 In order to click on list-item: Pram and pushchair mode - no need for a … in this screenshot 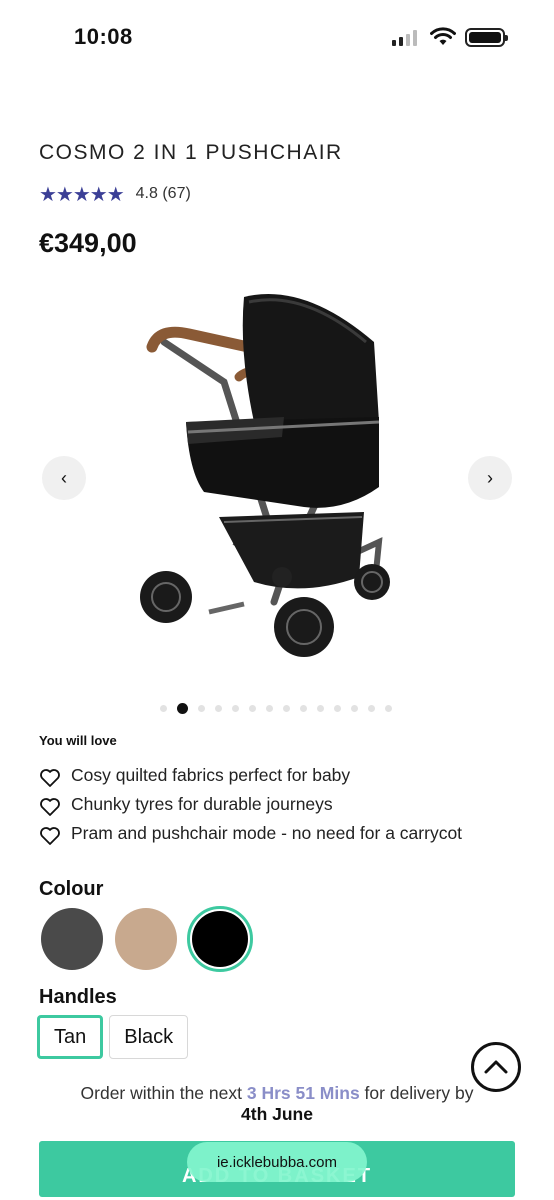, I will do `click(269, 835)`.